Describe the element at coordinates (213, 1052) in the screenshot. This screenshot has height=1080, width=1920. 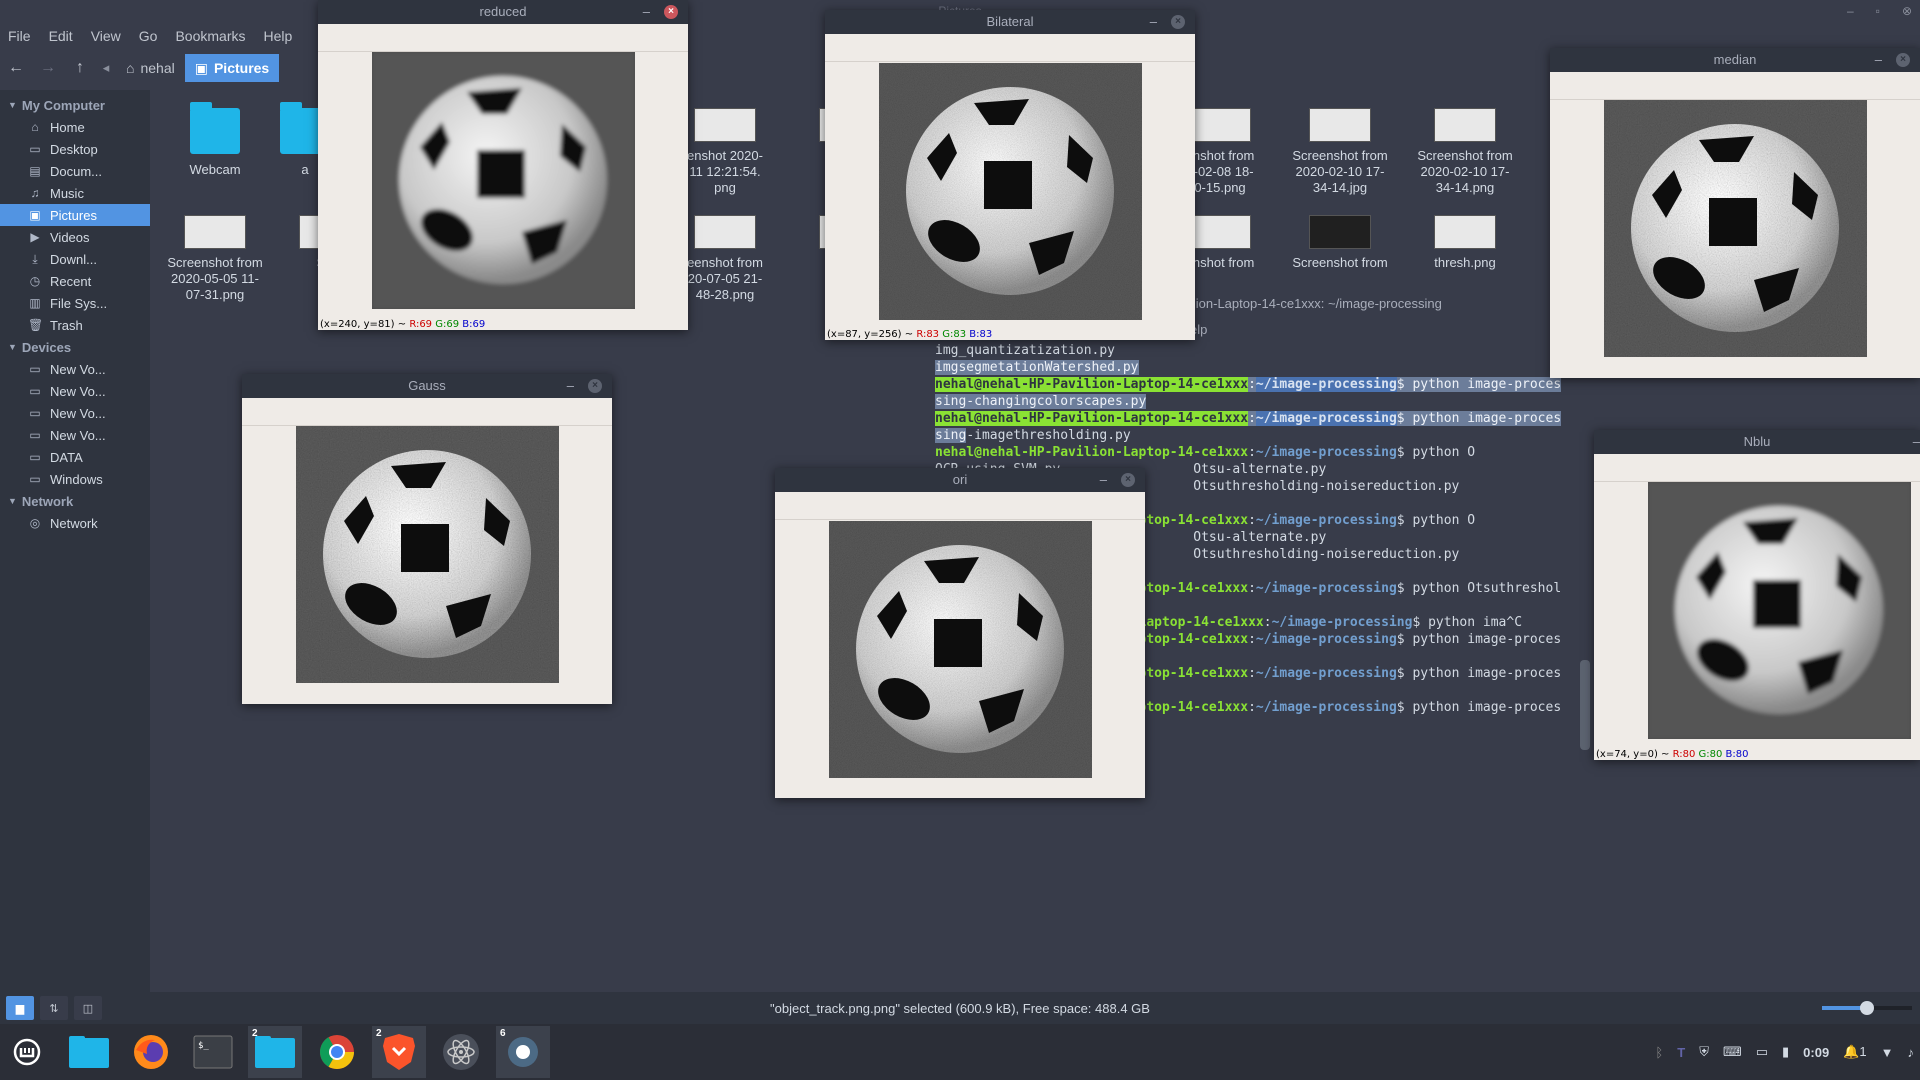
I see `terminal-launcher: $_` at that location.